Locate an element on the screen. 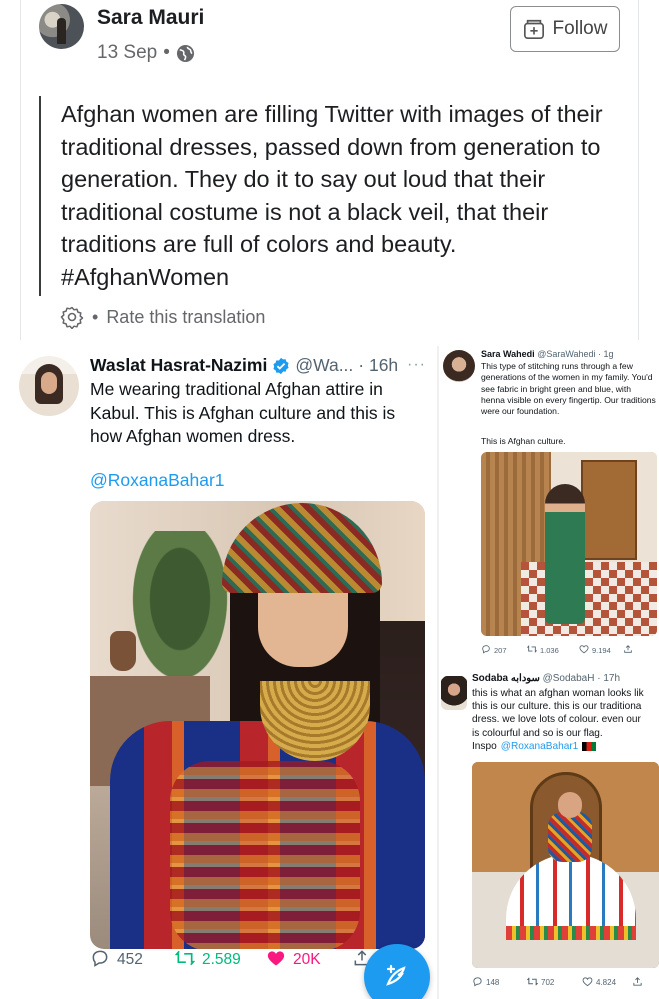  translation-row: • Rate this translation is located at coordinates (162, 317).